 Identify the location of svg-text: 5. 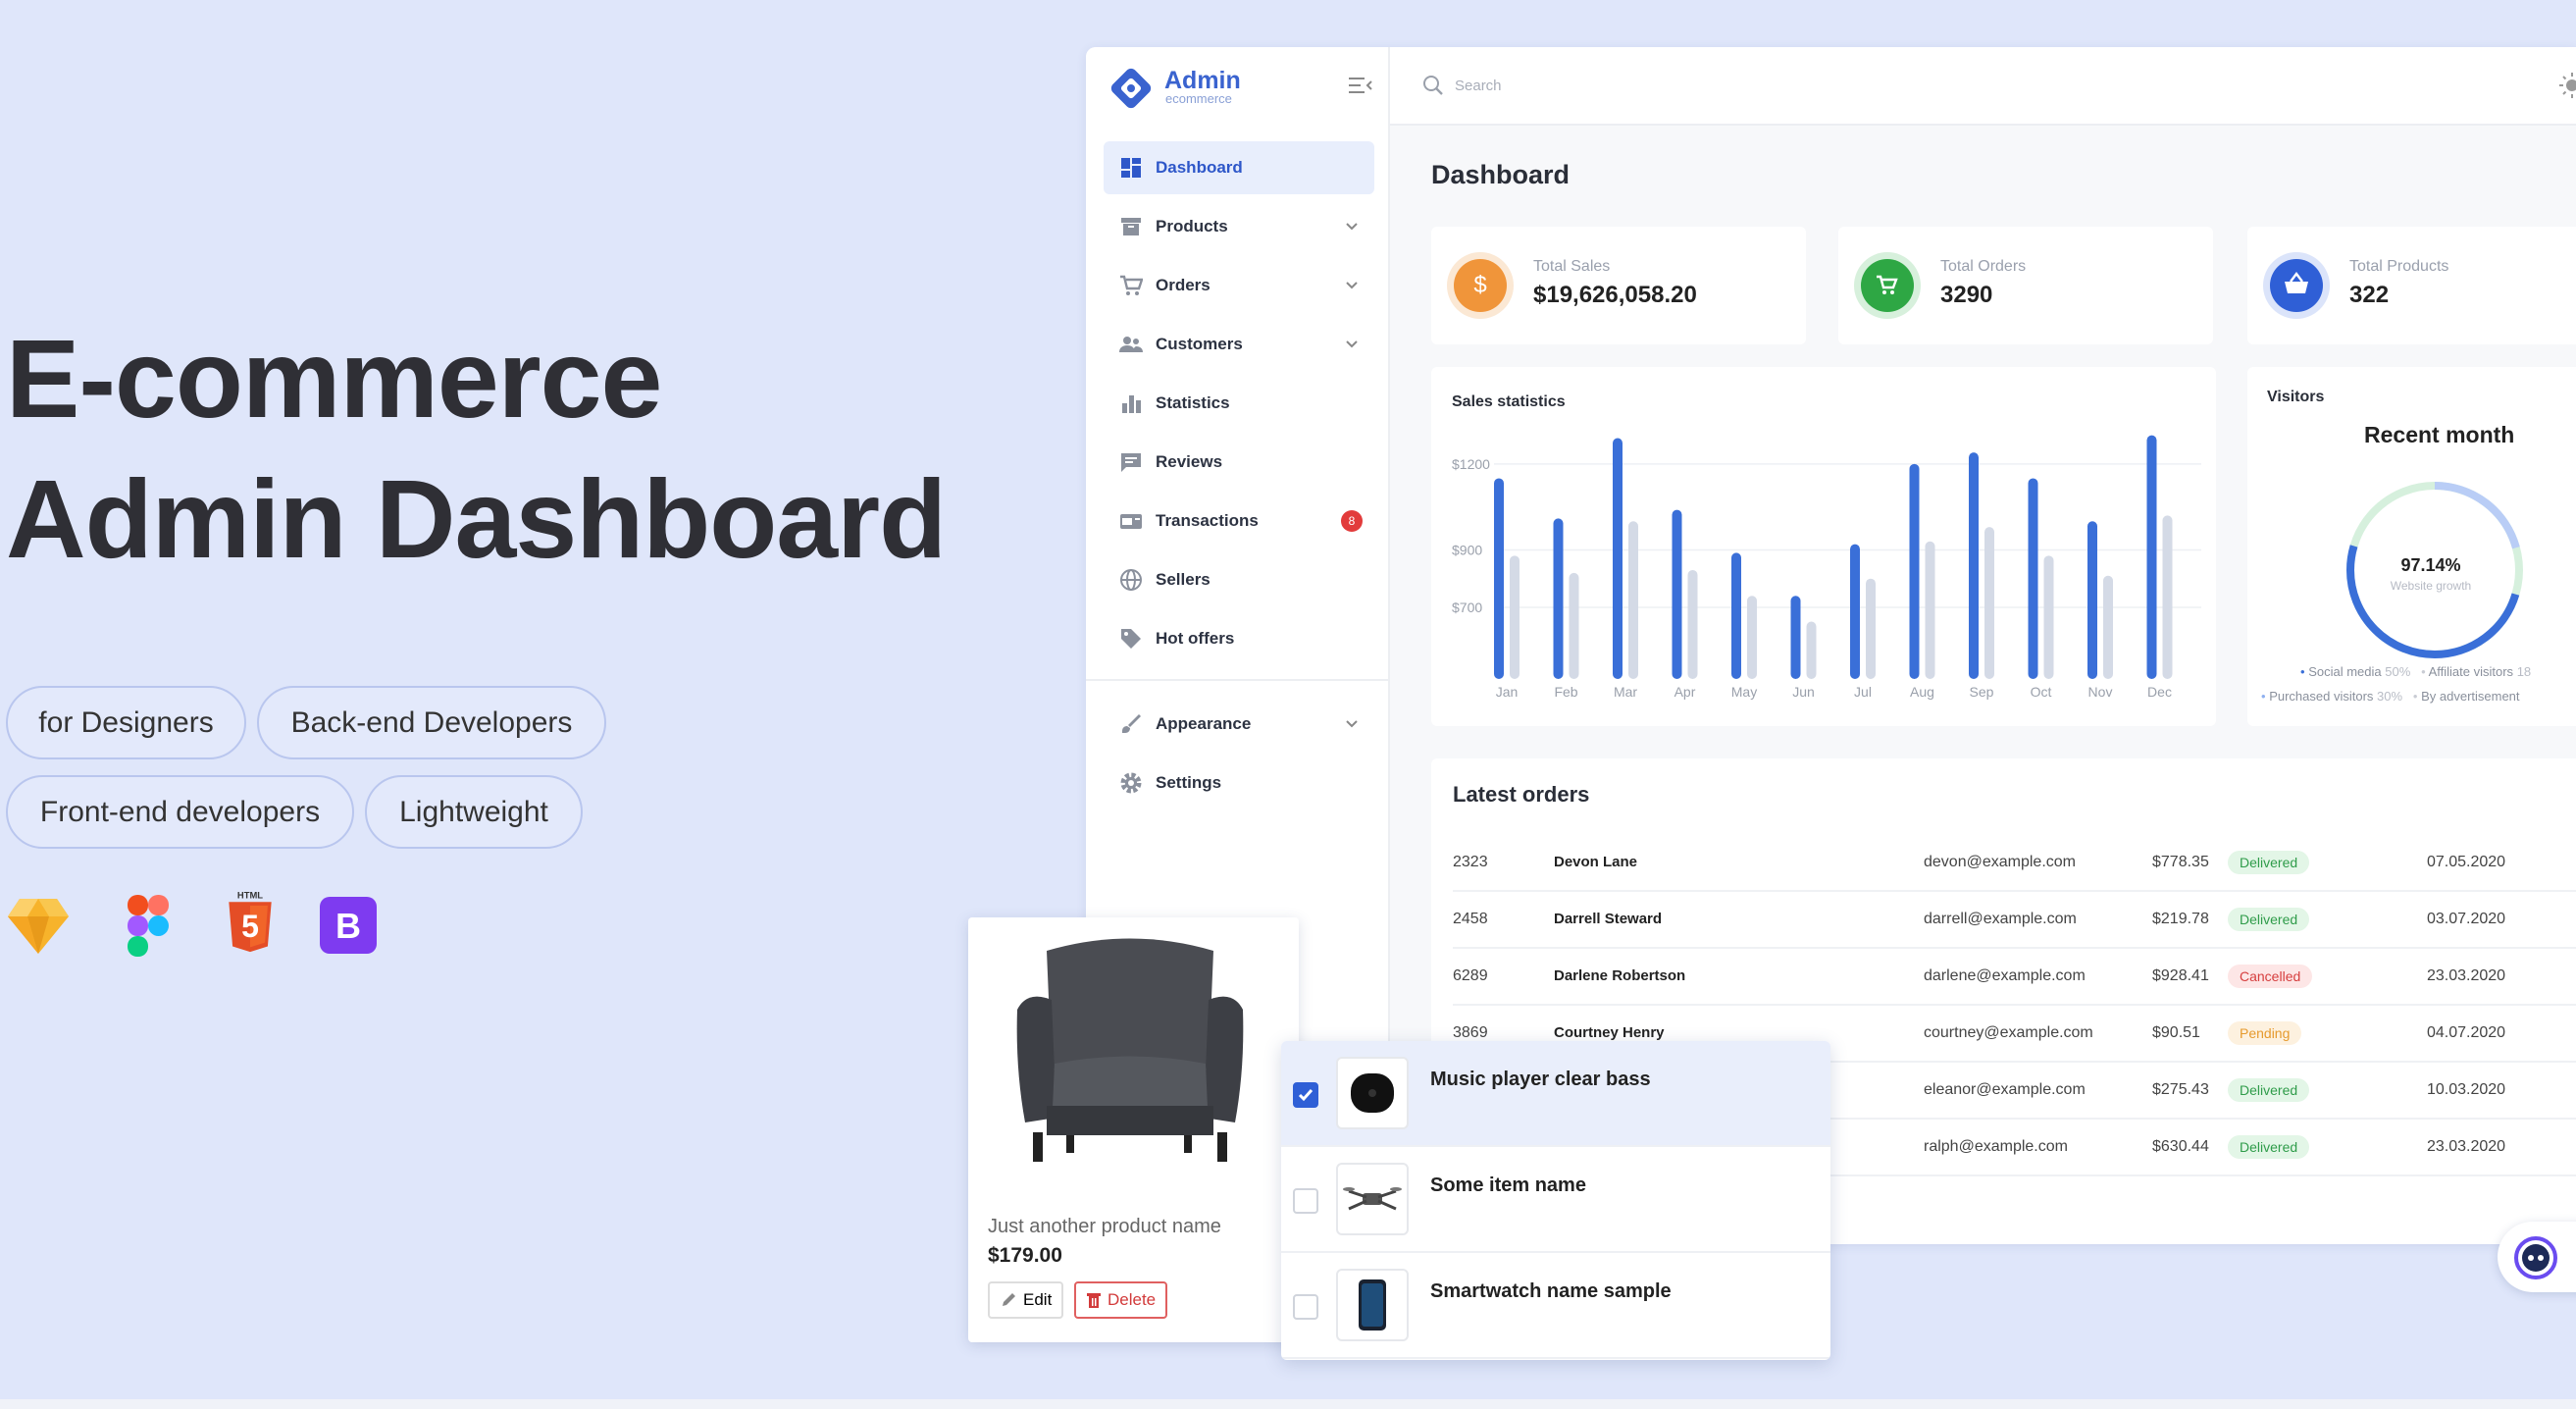
(250, 926).